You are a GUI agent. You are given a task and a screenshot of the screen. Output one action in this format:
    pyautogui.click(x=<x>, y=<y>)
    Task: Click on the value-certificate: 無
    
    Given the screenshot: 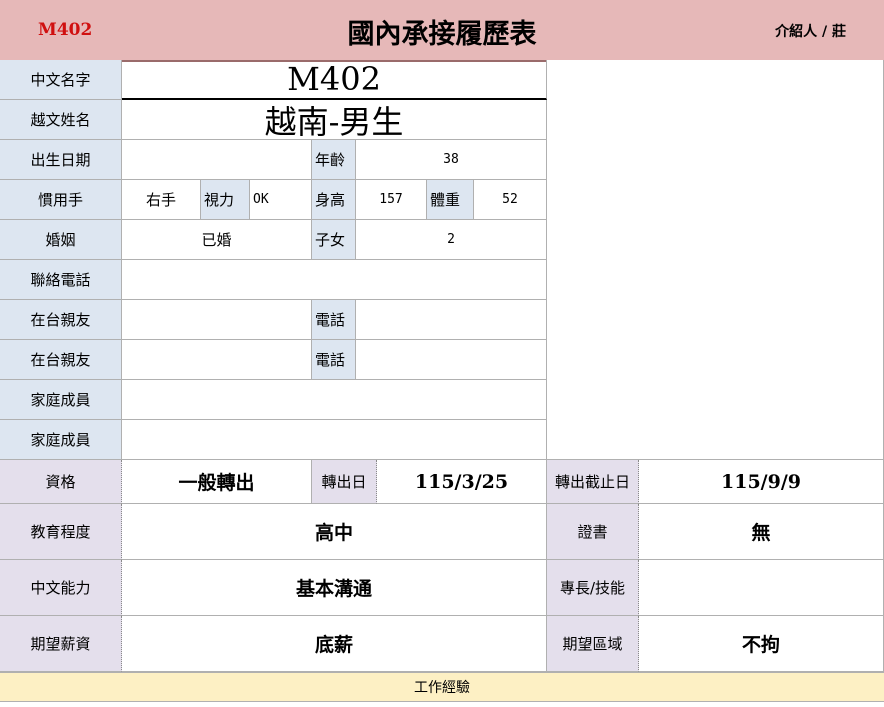 What is the action you would take?
    pyautogui.click(x=761, y=532)
    